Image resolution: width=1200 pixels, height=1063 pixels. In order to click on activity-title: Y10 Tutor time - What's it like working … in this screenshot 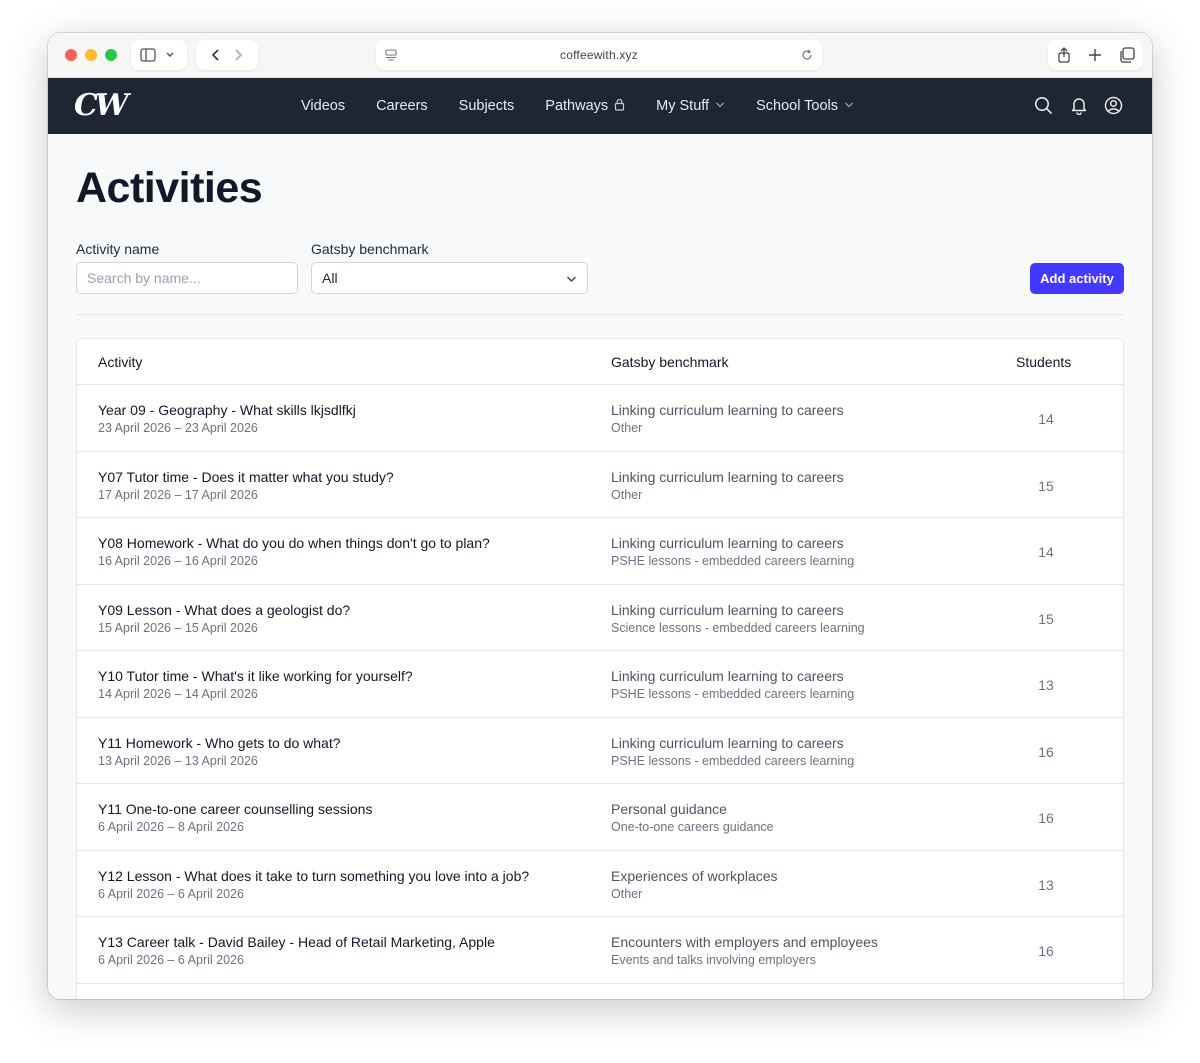, I will do `click(255, 676)`.